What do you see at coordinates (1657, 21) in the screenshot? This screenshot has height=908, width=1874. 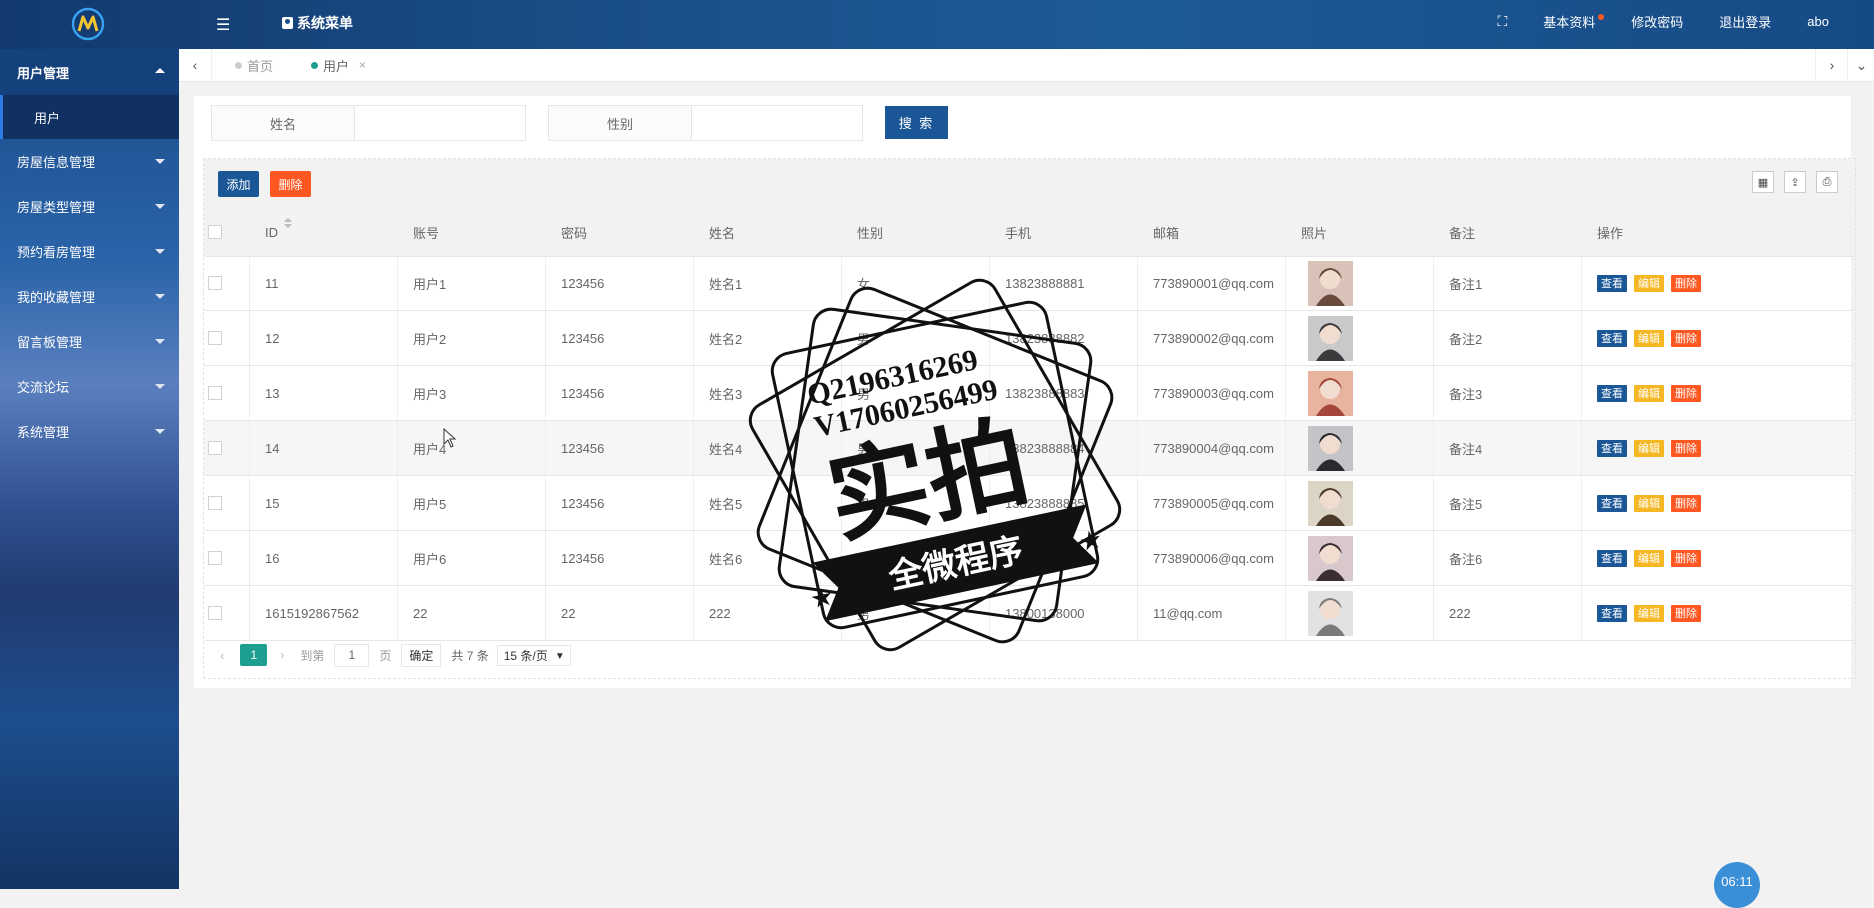 I see `change-password-link: 修改密码` at bounding box center [1657, 21].